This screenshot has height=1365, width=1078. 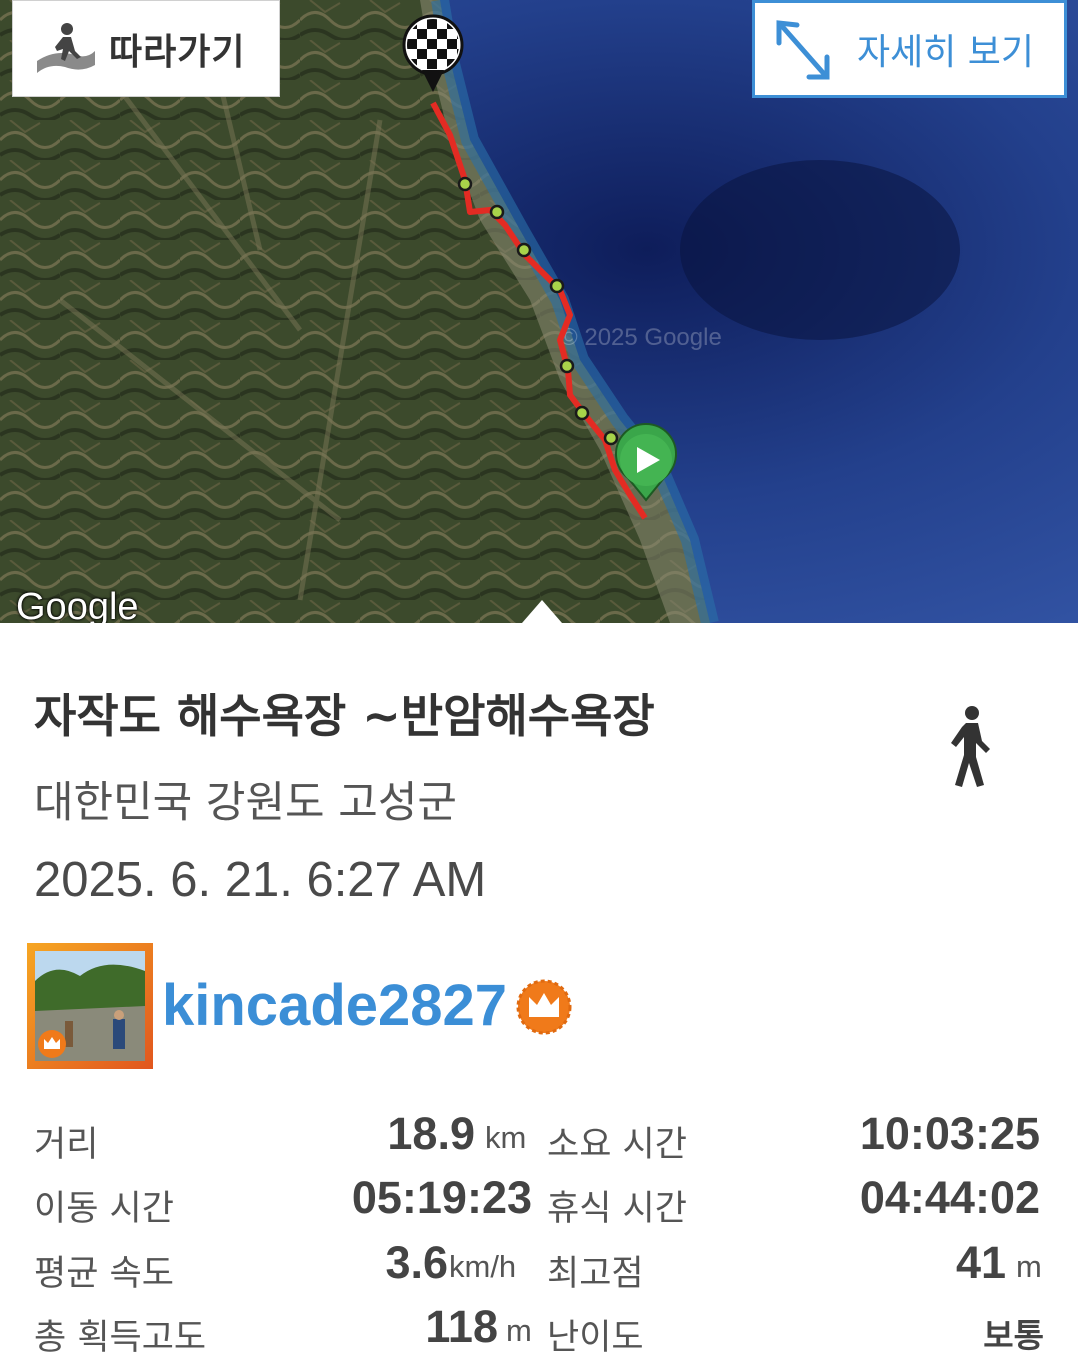 What do you see at coordinates (519, 1330) in the screenshot?
I see `total-ascent-unit: m` at bounding box center [519, 1330].